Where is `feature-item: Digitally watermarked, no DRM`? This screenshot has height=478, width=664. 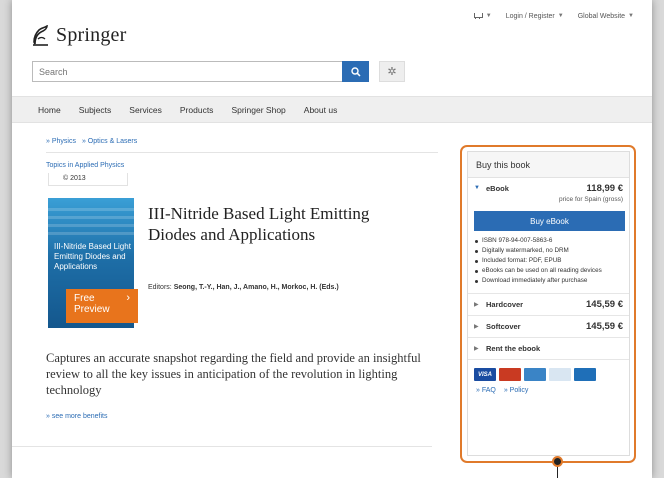 feature-item: Digitally watermarked, no DRM is located at coordinates (548, 251).